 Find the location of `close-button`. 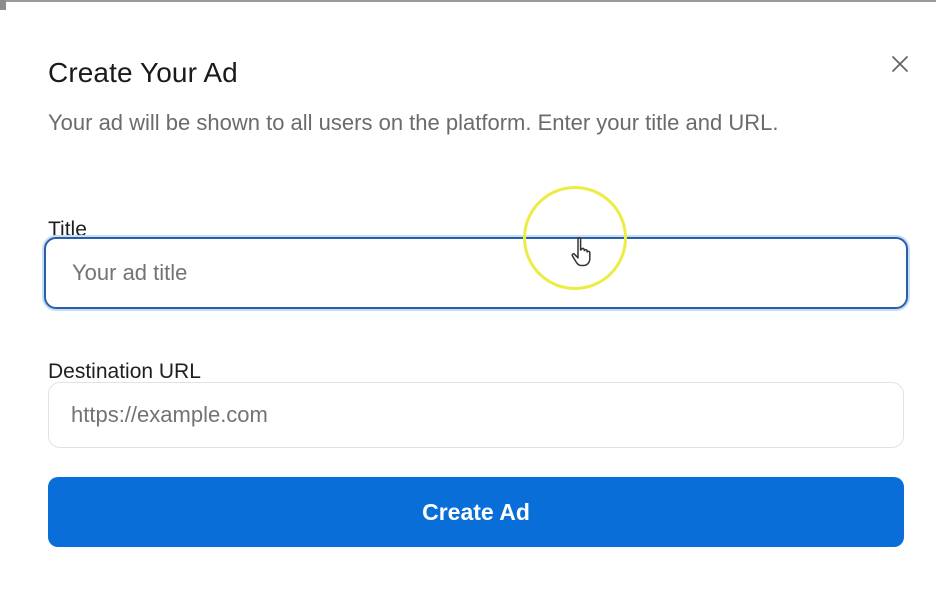

close-button is located at coordinates (900, 64).